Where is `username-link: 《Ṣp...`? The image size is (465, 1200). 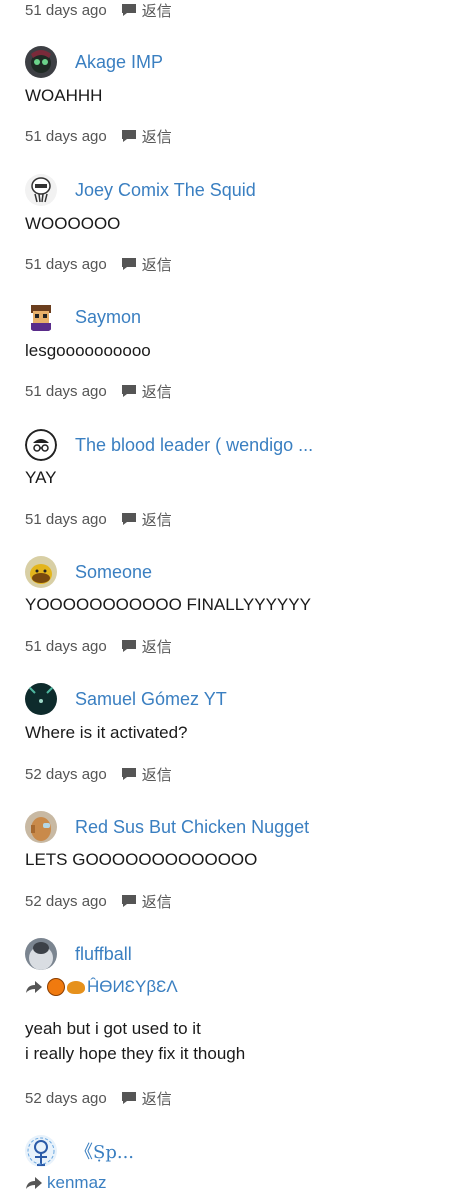
username-link: 《Ṣp... is located at coordinates (104, 1151).